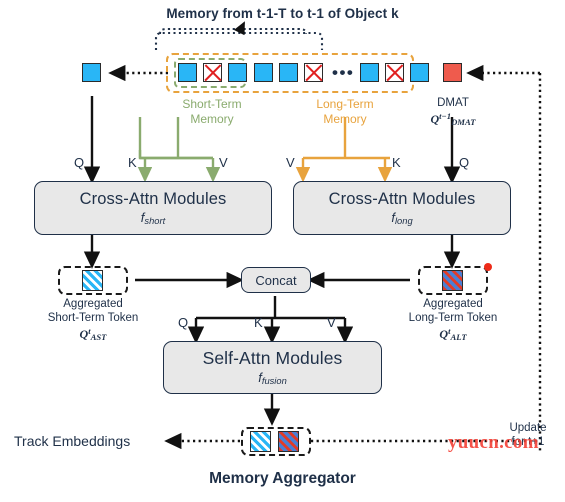 This screenshot has height=502, width=565. I want to click on aggregated-long-token, so click(452, 280).